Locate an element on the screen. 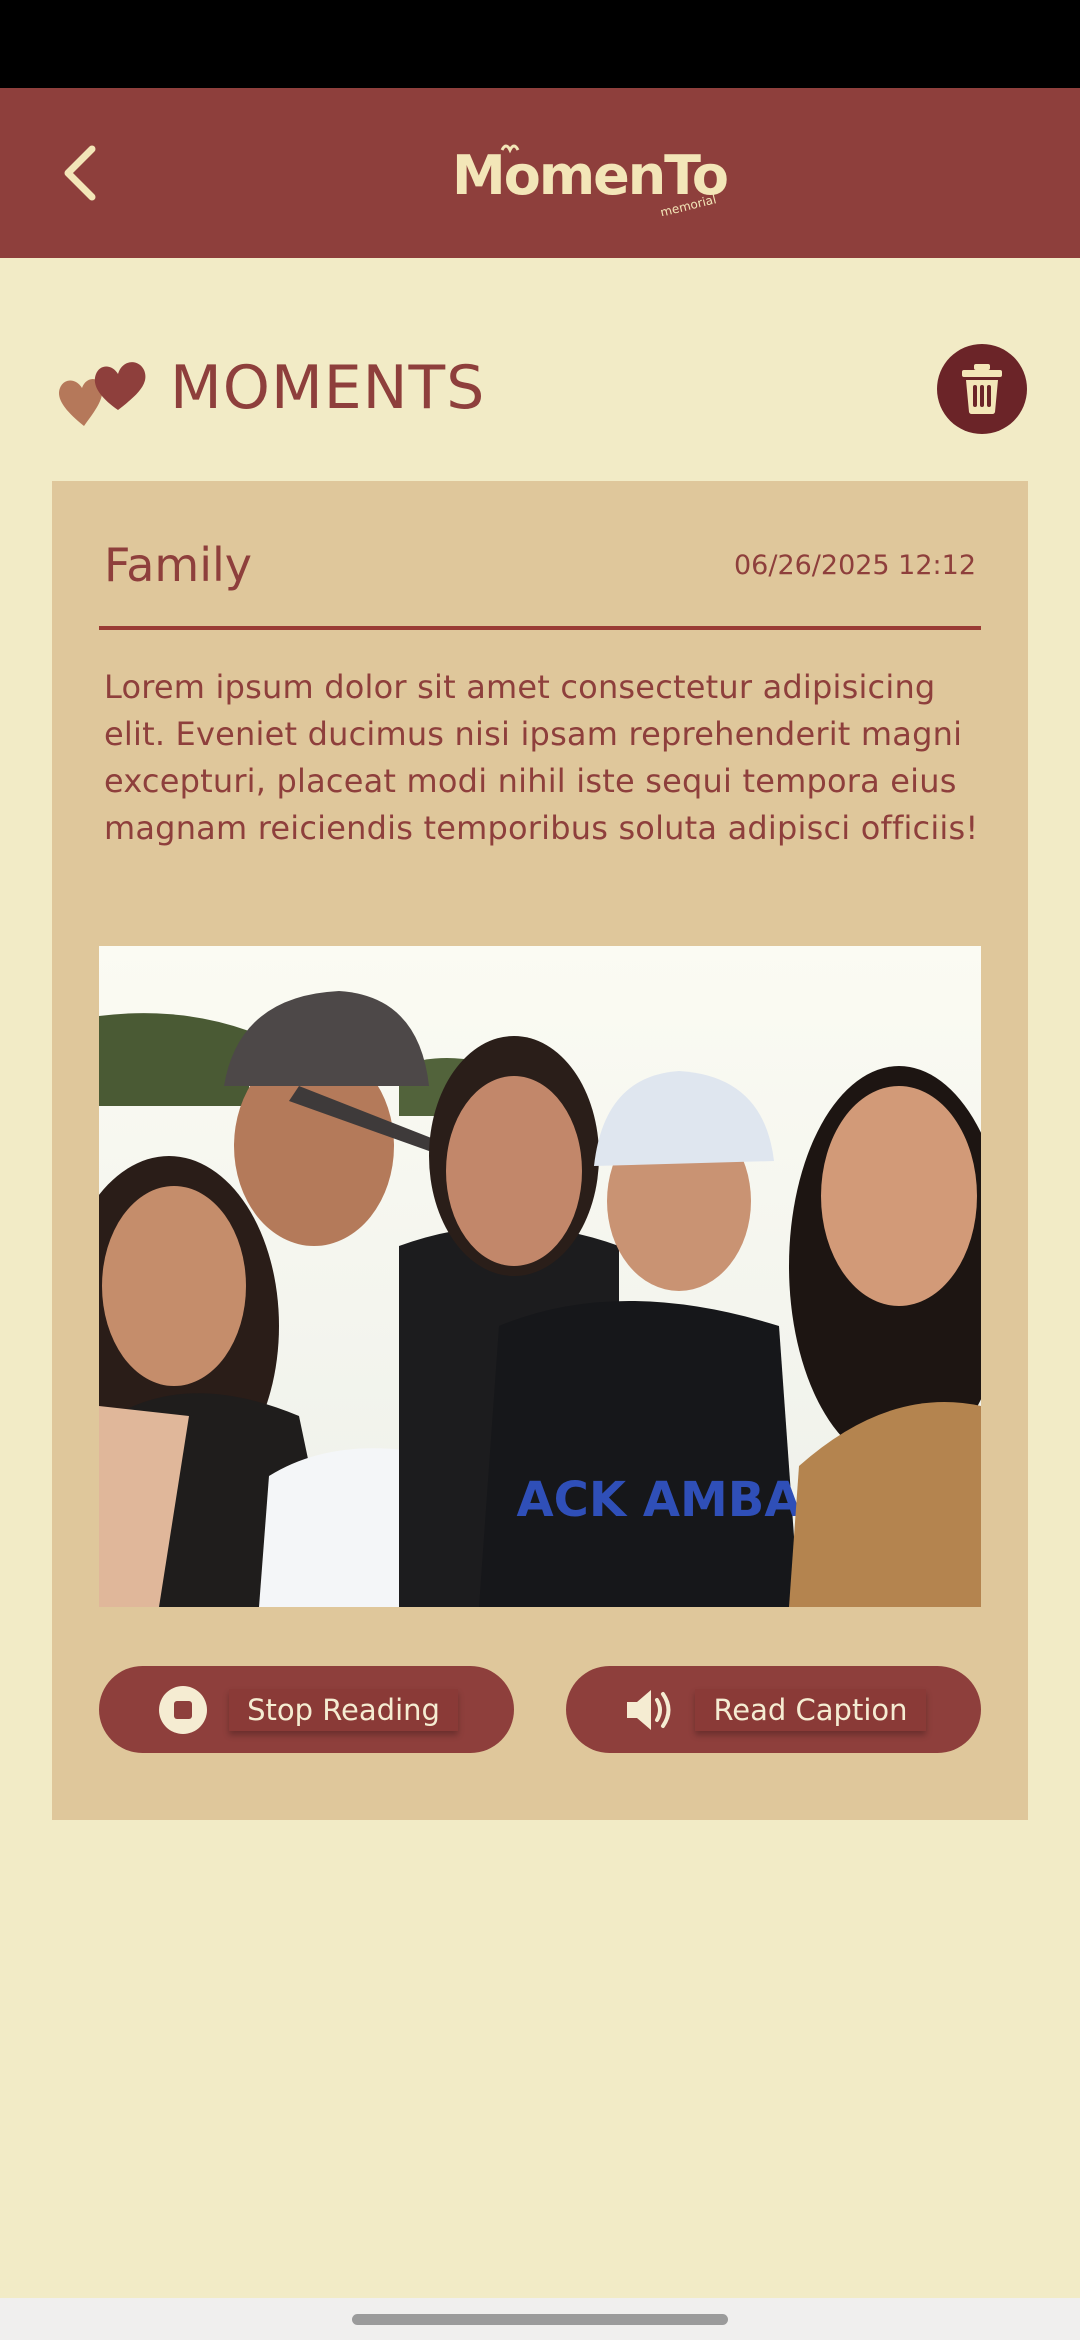  stop-circle-icon is located at coordinates (183, 1709).